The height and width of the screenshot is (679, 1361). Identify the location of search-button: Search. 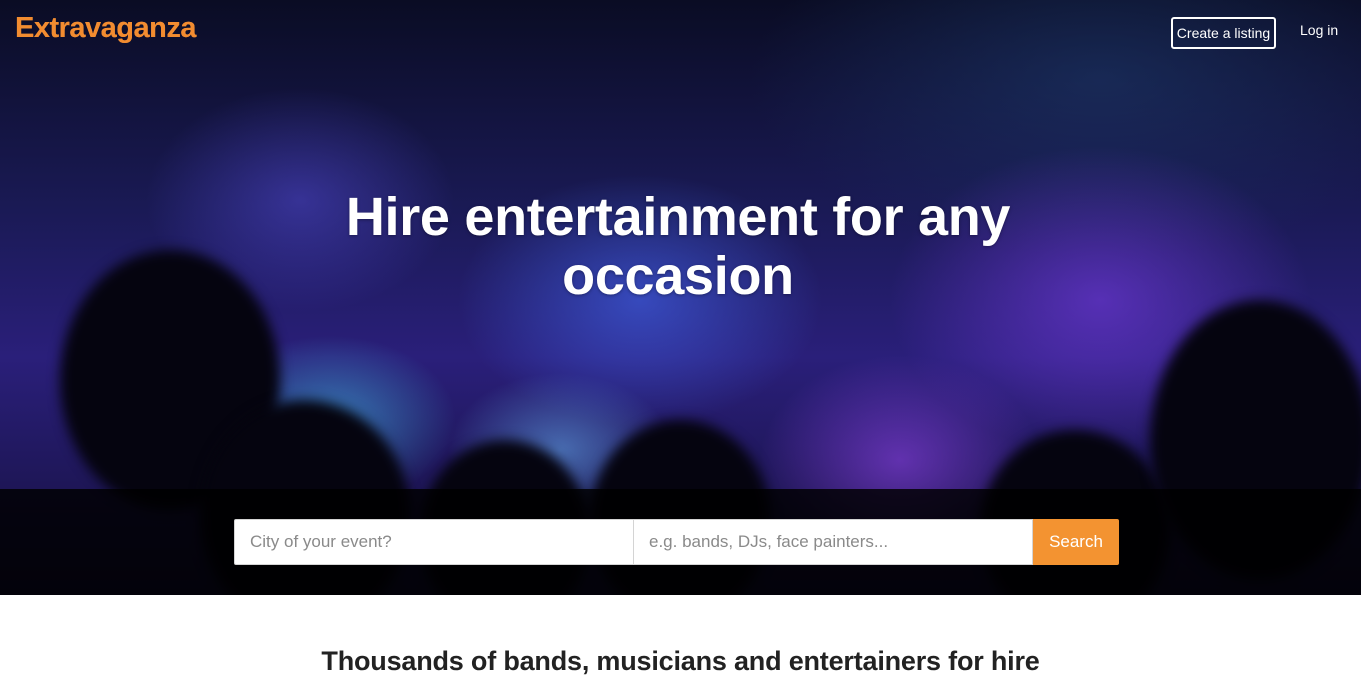
(1076, 542).